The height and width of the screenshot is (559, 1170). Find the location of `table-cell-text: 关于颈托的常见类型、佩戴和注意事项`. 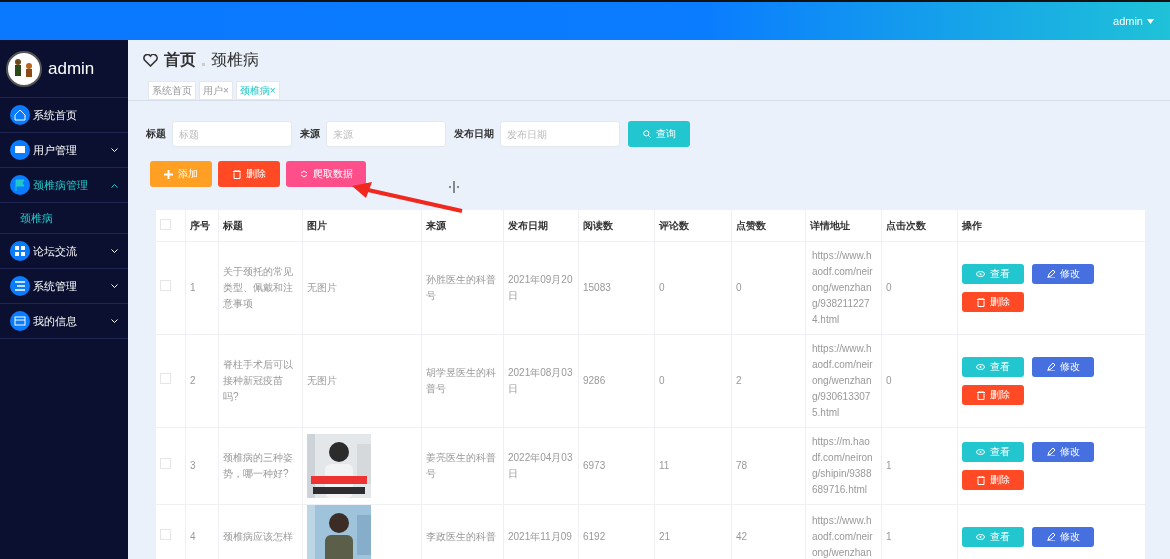

table-cell-text: 关于颈托的常见类型、佩戴和注意事项 is located at coordinates (258, 288).